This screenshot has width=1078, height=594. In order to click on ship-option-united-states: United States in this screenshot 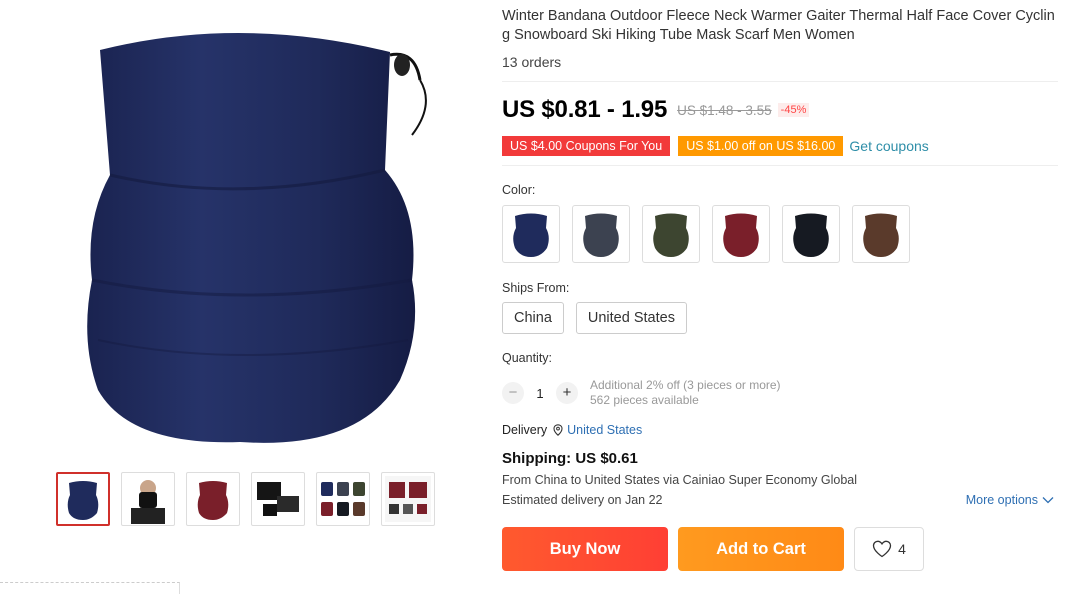, I will do `click(631, 318)`.